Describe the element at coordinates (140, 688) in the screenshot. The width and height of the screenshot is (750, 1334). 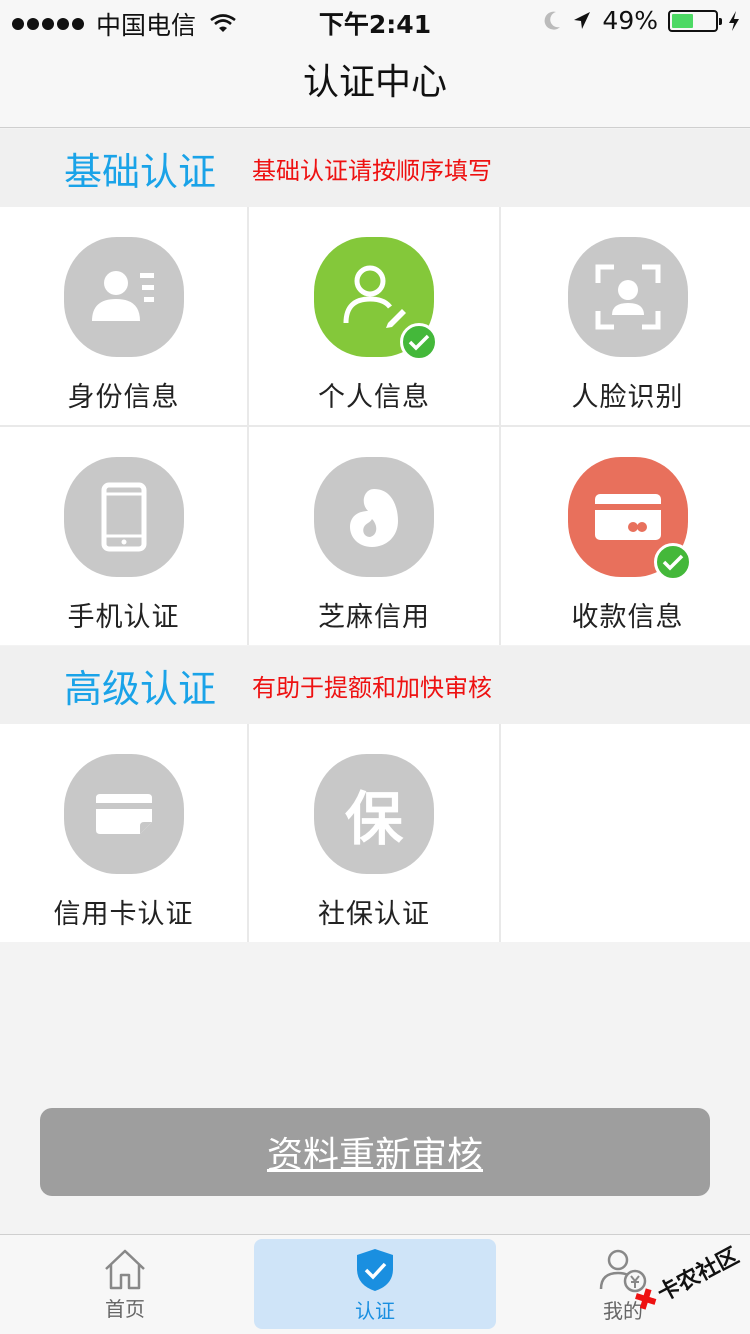
I see `advanced-section-title: 高级认证` at that location.